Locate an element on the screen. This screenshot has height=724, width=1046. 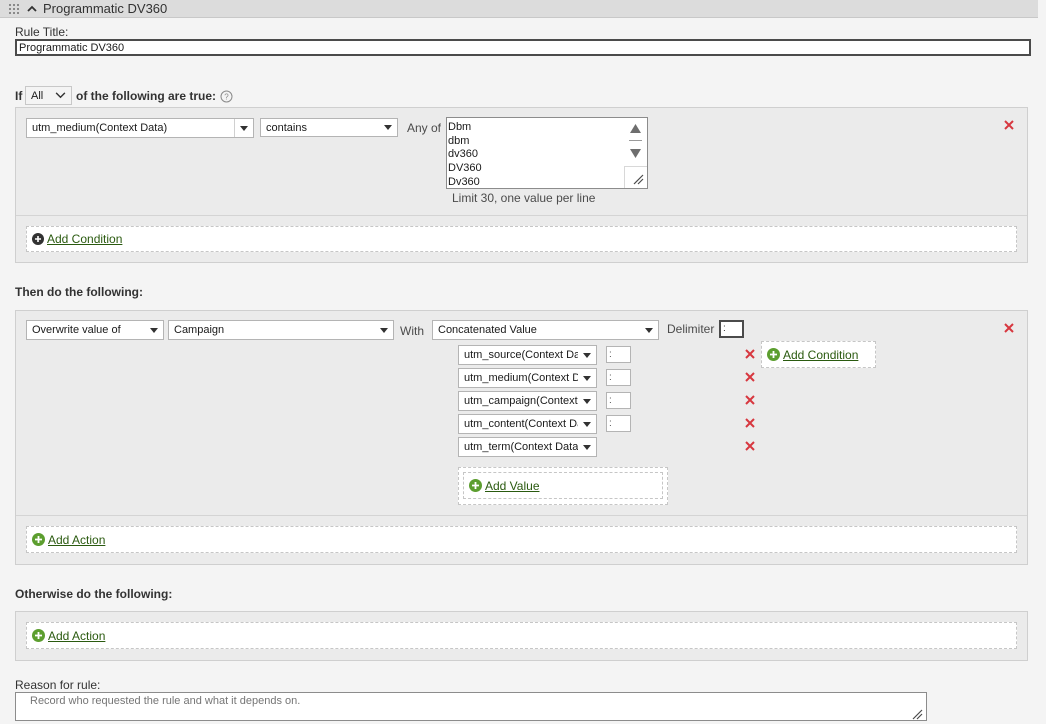
add-condition-bar: Add Condition is located at coordinates (521, 239).